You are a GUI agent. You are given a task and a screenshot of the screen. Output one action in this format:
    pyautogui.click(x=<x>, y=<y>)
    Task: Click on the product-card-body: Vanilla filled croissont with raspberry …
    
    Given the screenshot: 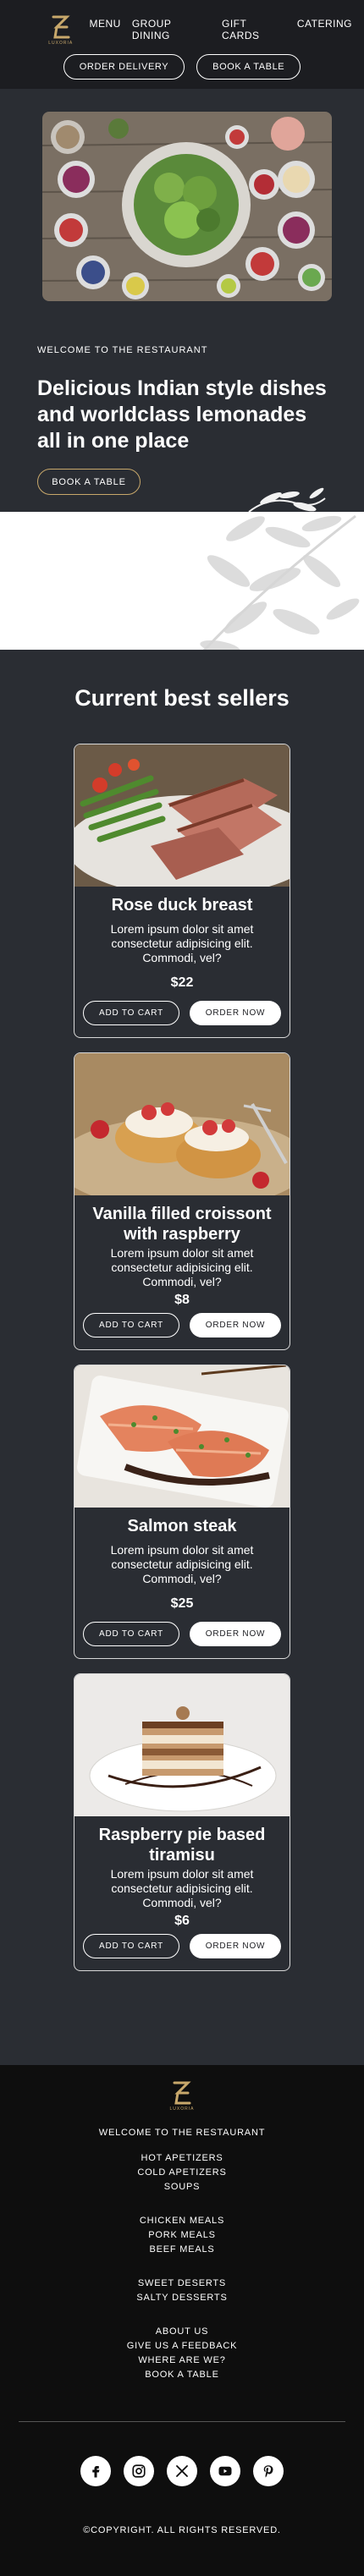 What is the action you would take?
    pyautogui.click(x=182, y=1272)
    